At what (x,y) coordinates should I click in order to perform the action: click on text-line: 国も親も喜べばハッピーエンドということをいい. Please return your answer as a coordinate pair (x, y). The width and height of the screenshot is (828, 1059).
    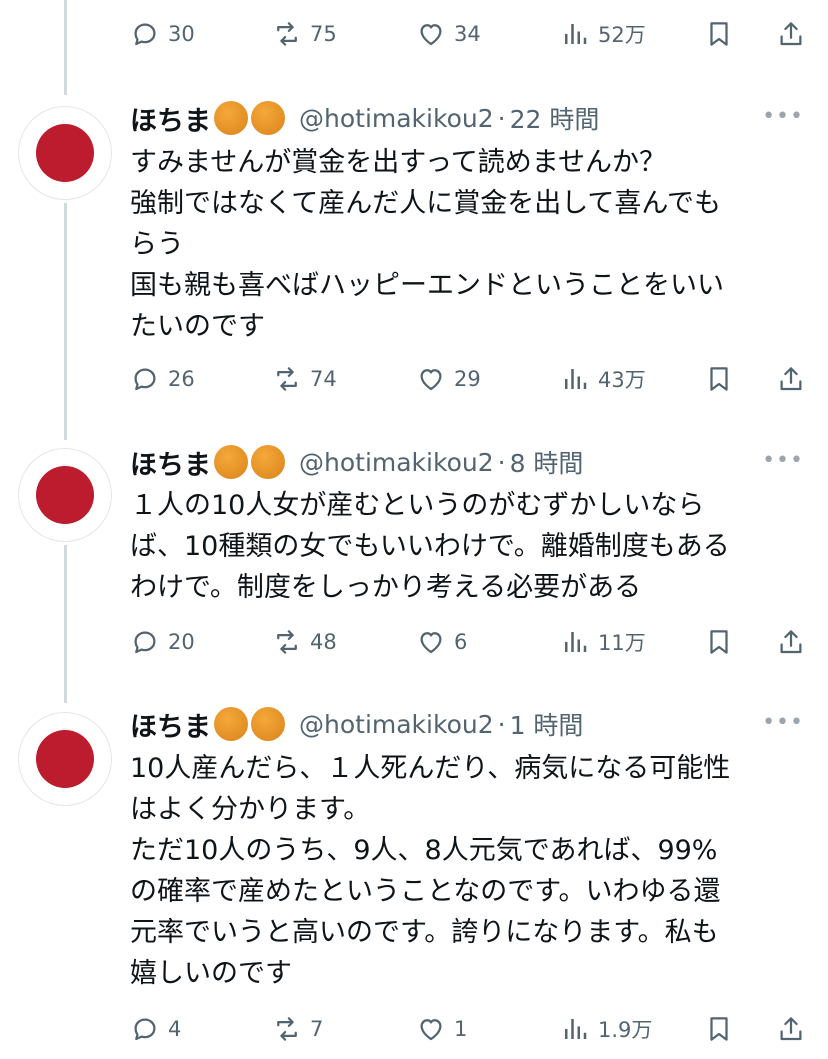
    Looking at the image, I should click on (427, 285).